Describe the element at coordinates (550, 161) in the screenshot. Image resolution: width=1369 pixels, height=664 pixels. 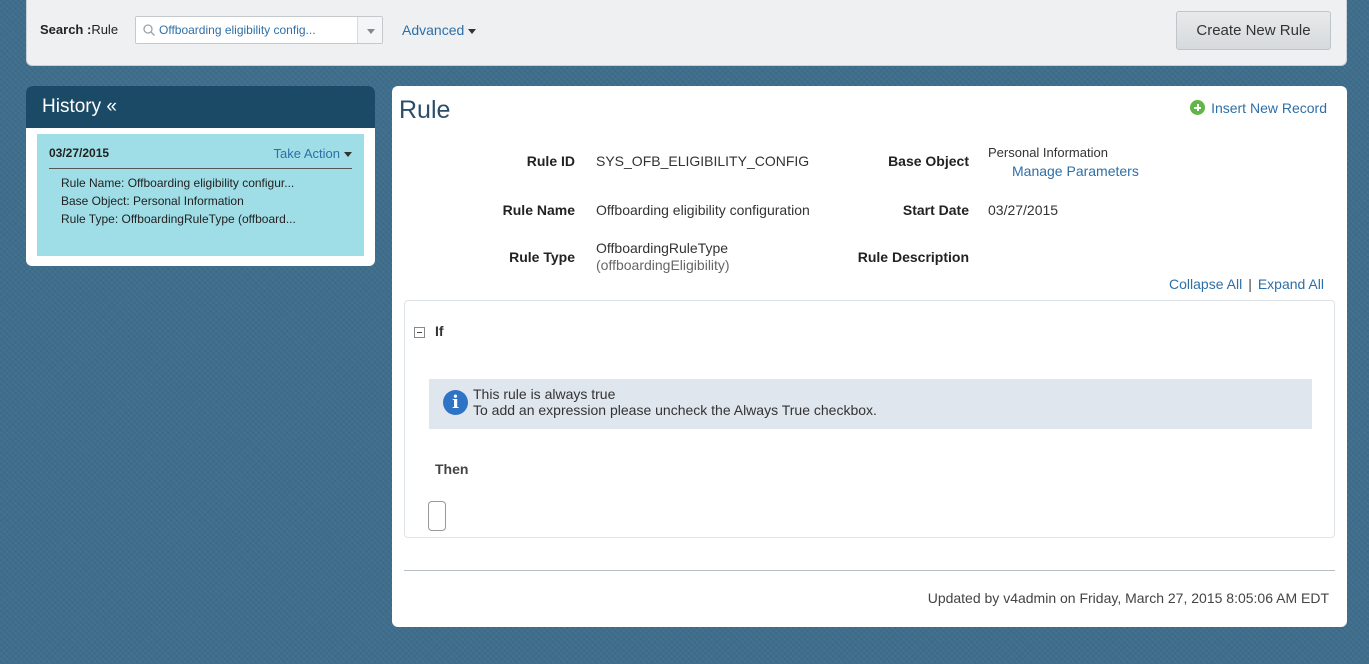
I see `rule-id-label: Rule ID` at that location.